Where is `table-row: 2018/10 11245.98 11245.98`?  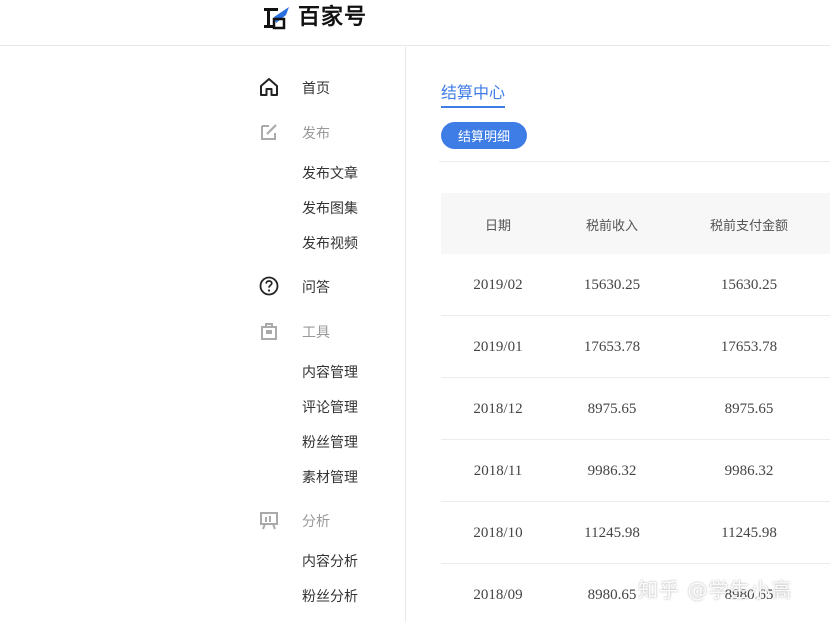 table-row: 2018/10 11245.98 11245.98 is located at coordinates (635, 533).